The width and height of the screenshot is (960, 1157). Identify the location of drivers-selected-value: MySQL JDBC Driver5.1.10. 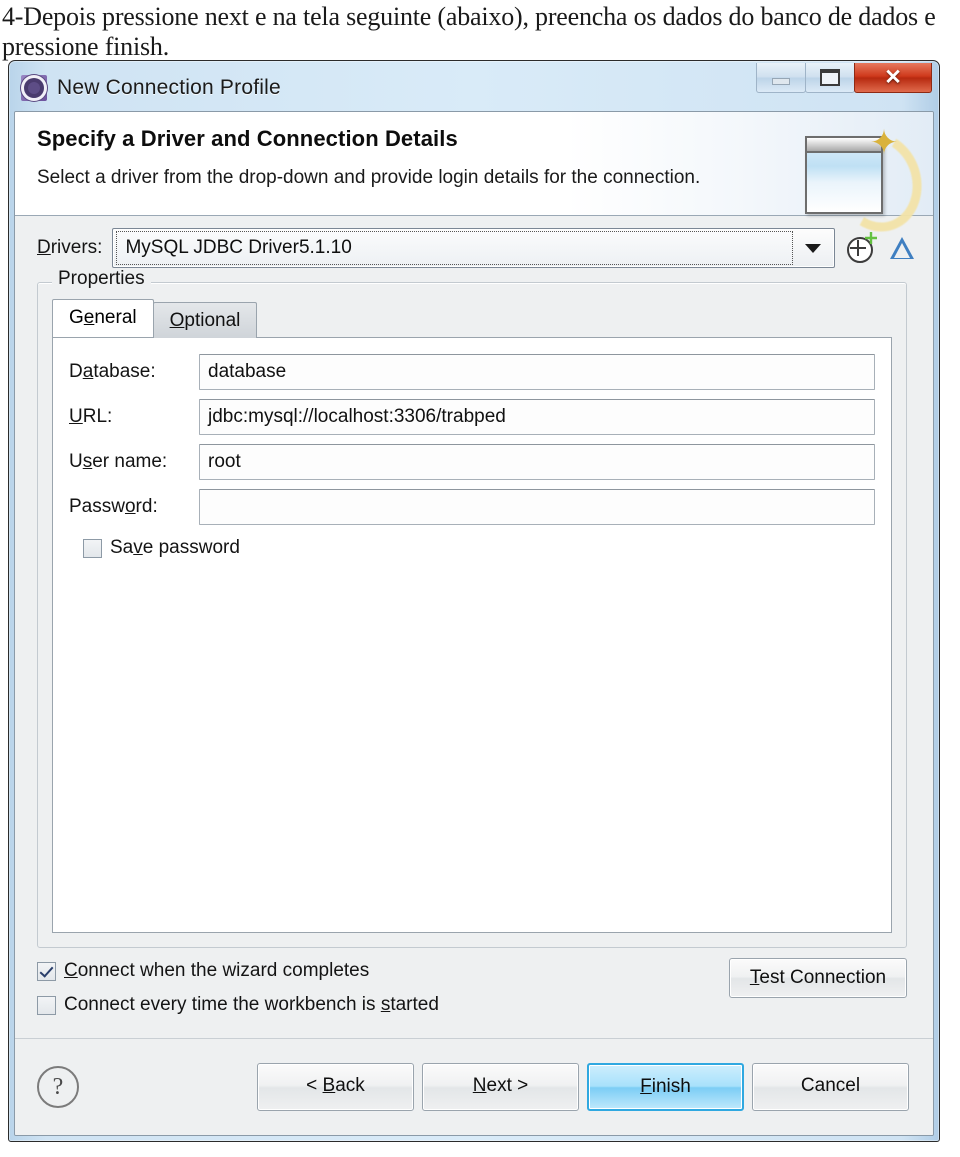
(454, 248).